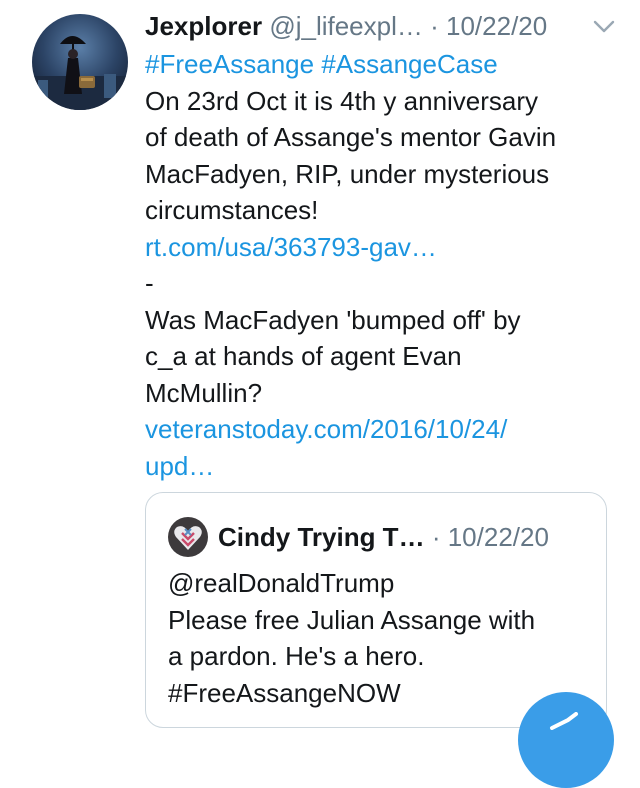 The width and height of the screenshot is (640, 788). What do you see at coordinates (380, 429) in the screenshot?
I see `tweet-link-veteranstoday: veteranstoday.com/2016/10/24/` at bounding box center [380, 429].